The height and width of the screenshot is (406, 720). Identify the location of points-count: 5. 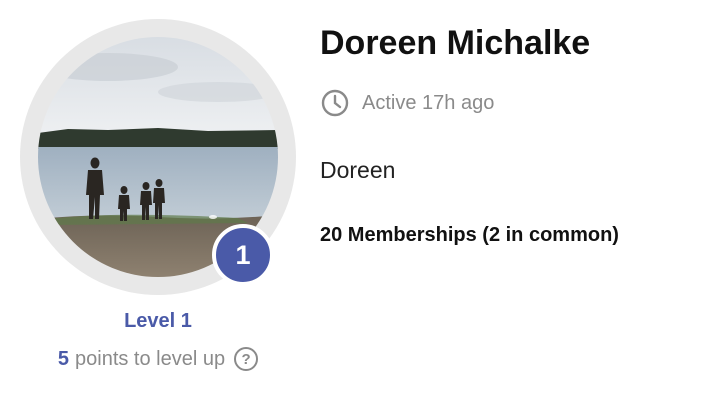
(63, 358).